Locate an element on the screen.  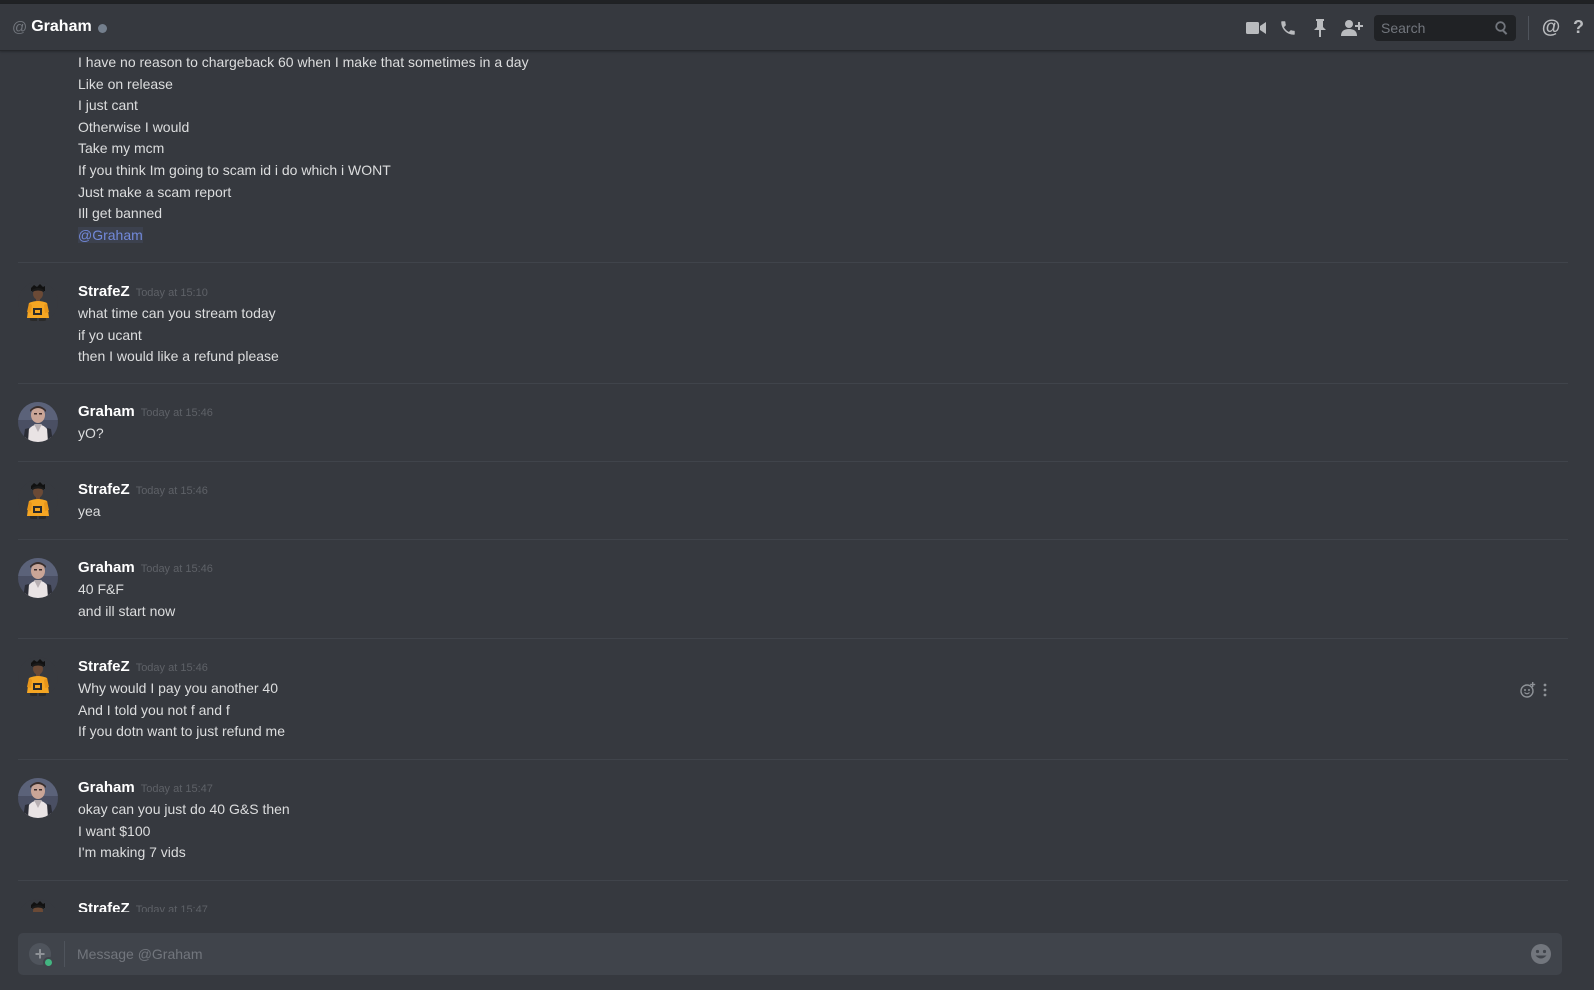
message-line: yea is located at coordinates (89, 511).